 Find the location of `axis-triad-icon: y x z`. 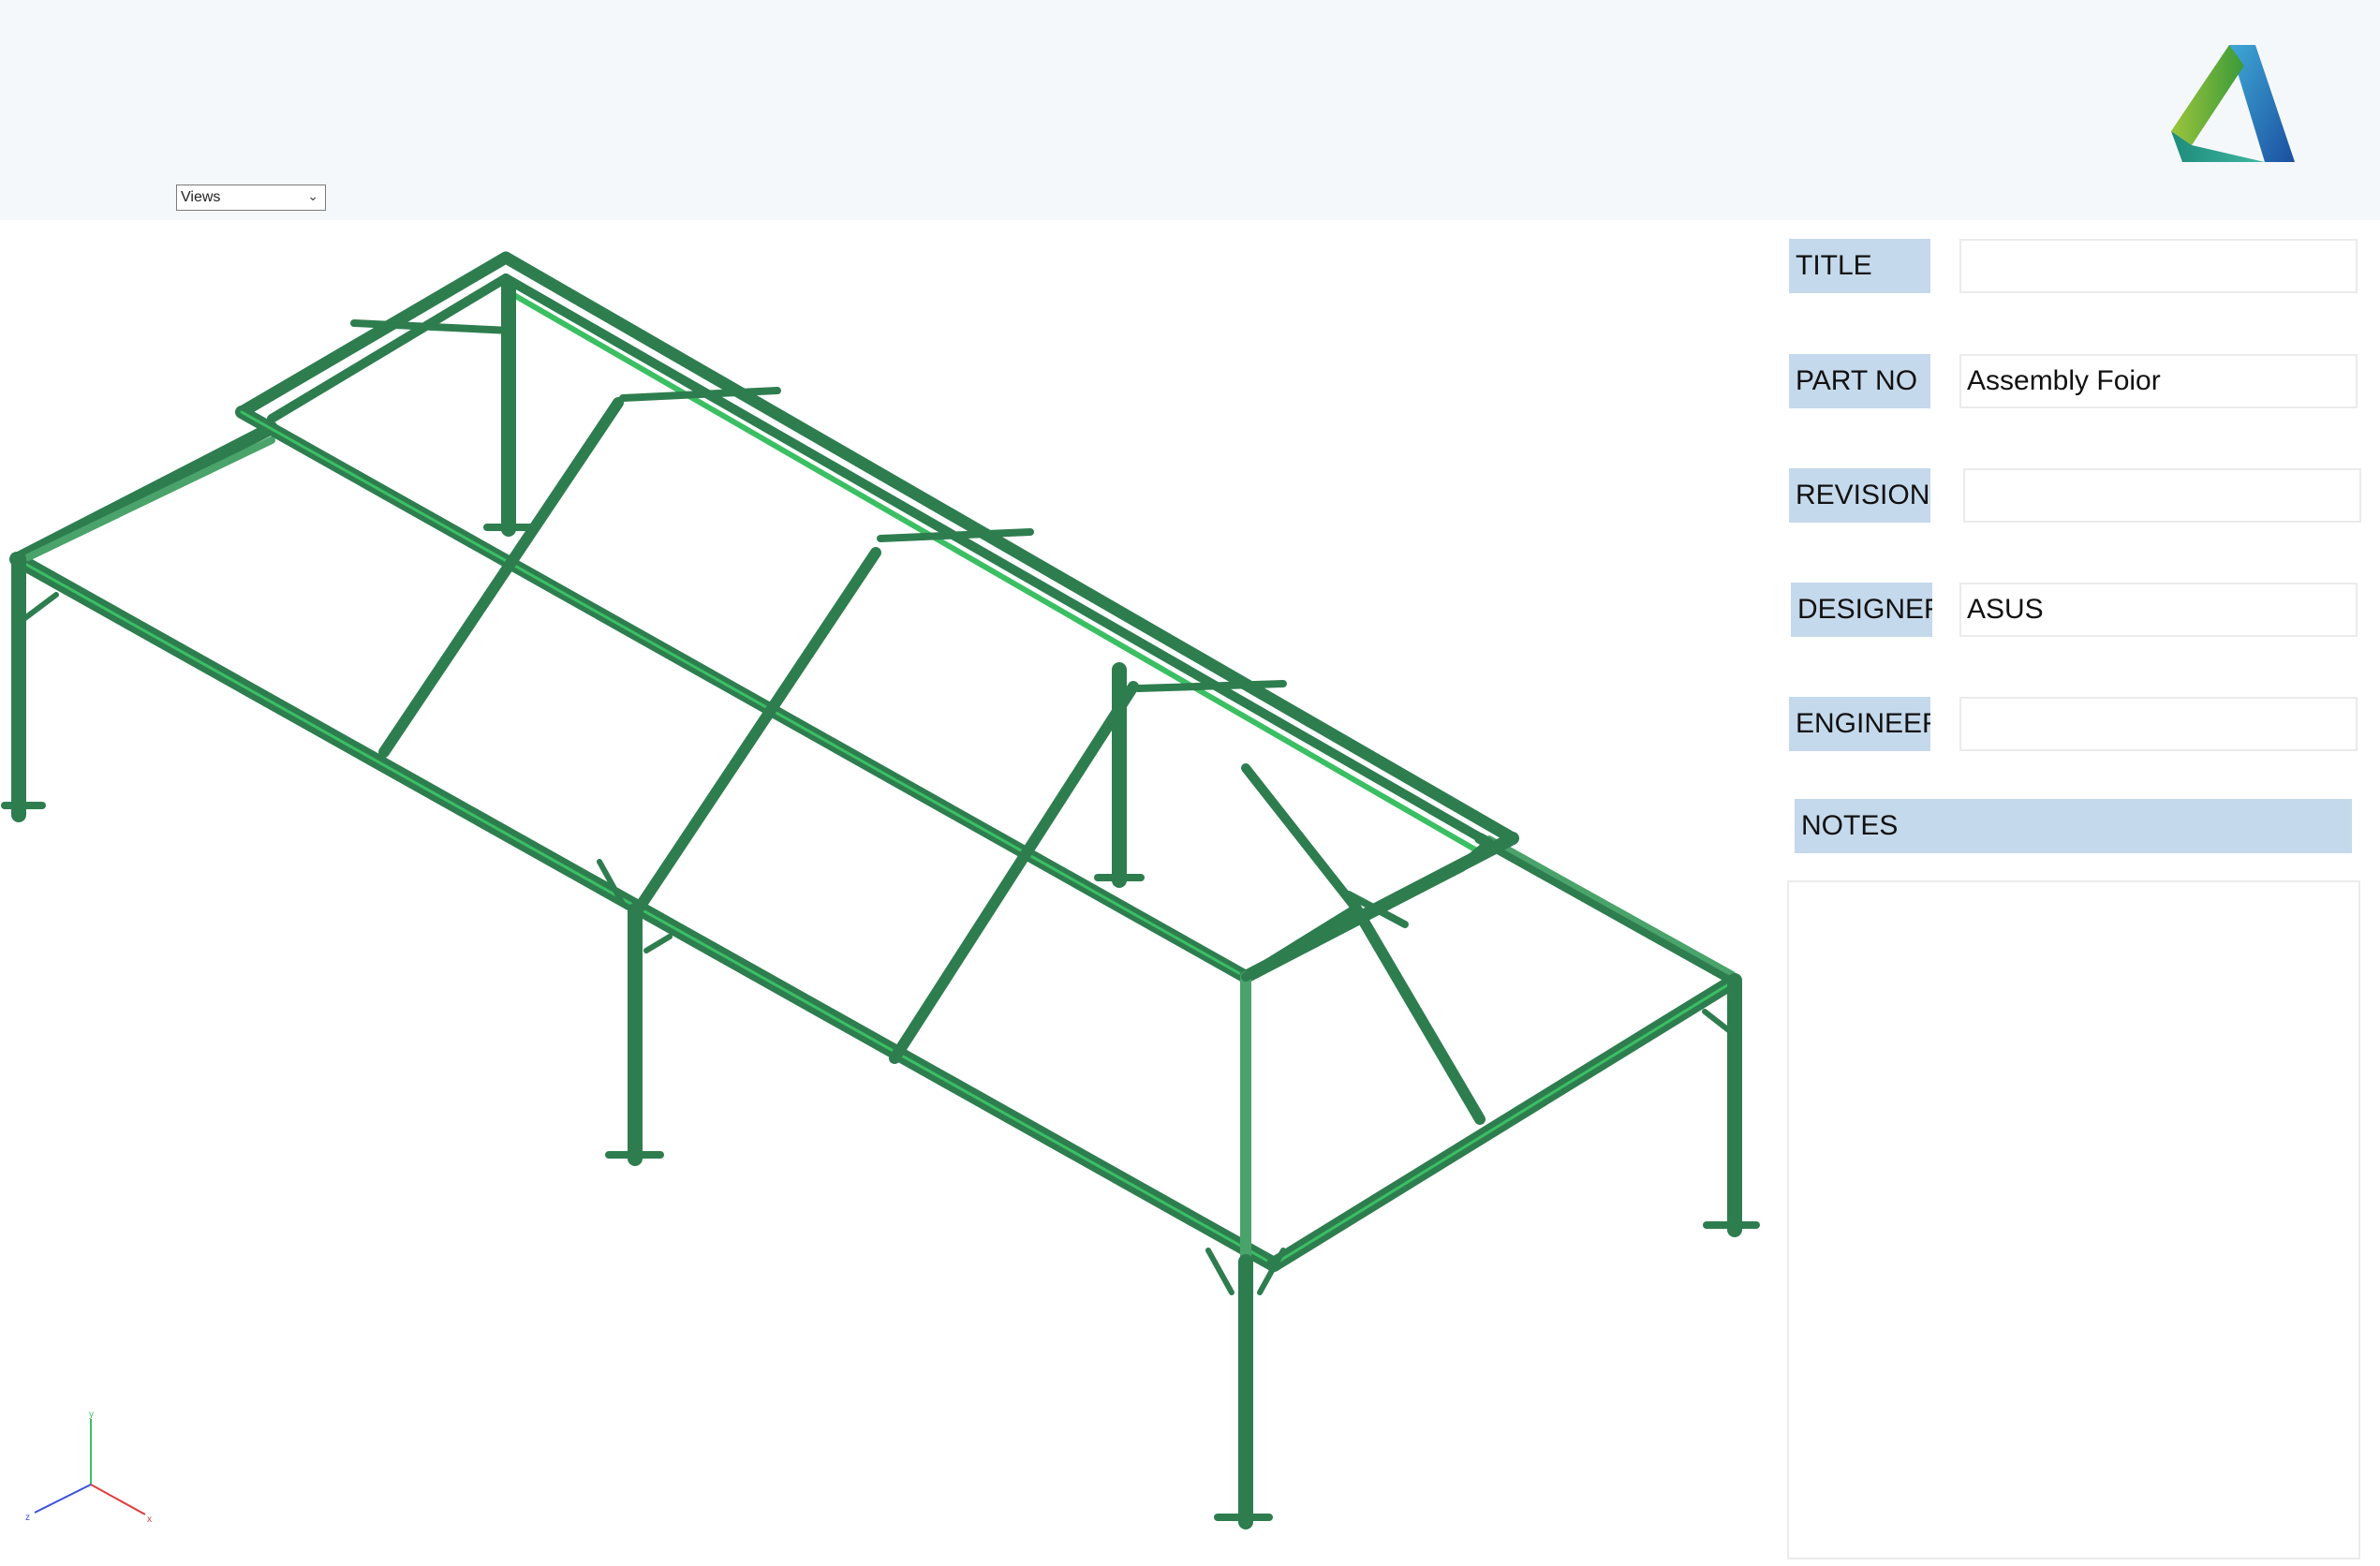

axis-triad-icon: y x z is located at coordinates (93, 1468).